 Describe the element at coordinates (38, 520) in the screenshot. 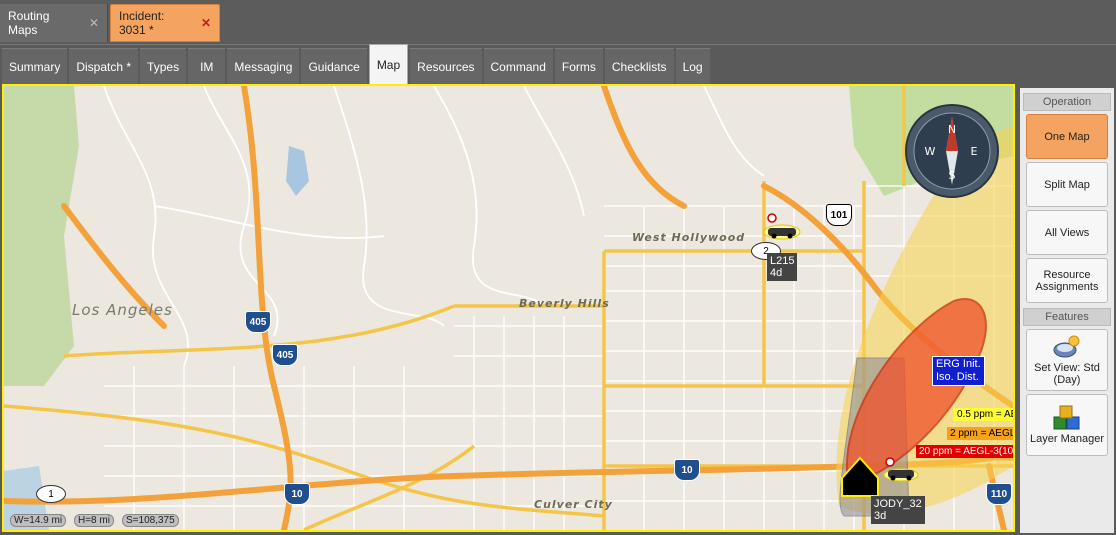

I see `status-width: W=14.9 mi` at that location.